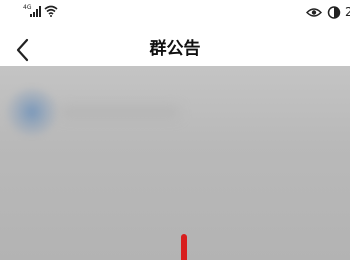  What do you see at coordinates (175, 13) in the screenshot?
I see `status-bar: 4G 2` at bounding box center [175, 13].